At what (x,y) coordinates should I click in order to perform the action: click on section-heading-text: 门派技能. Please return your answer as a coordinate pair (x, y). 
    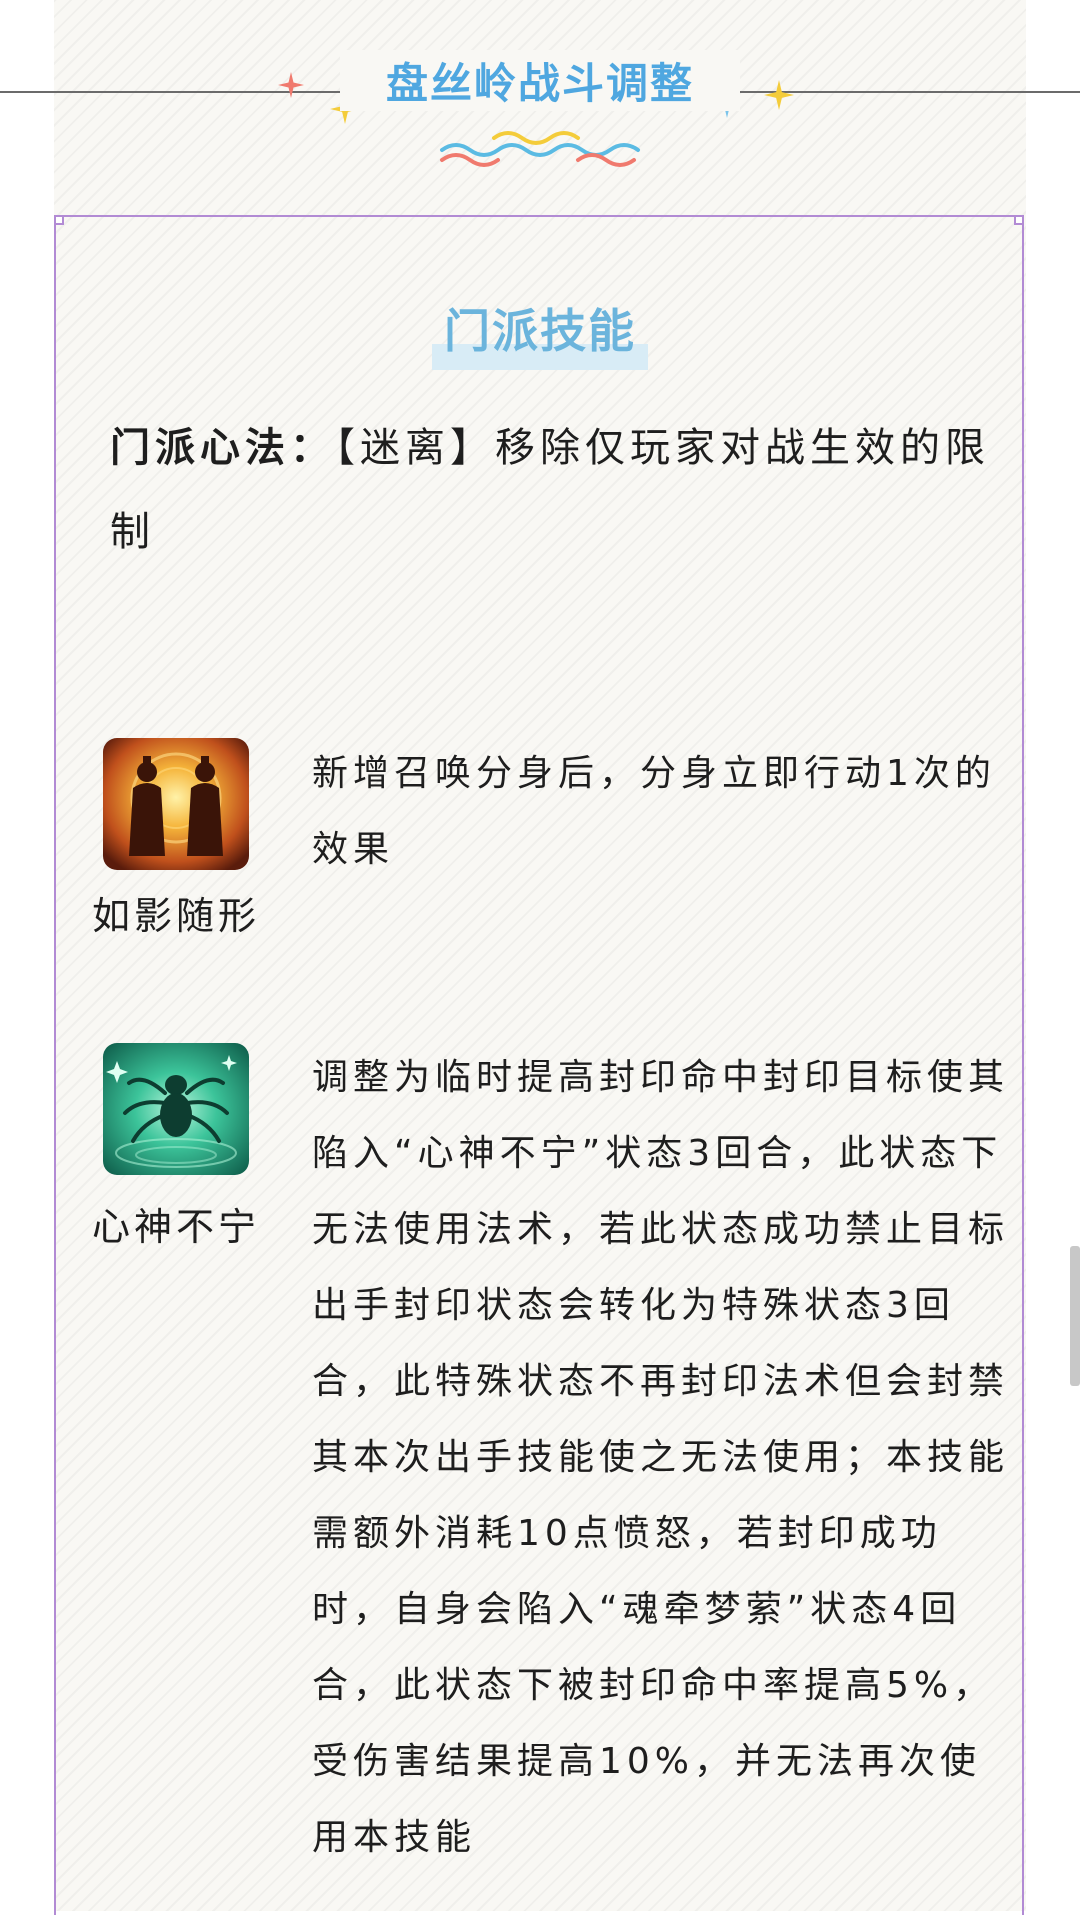
    Looking at the image, I should click on (540, 331).